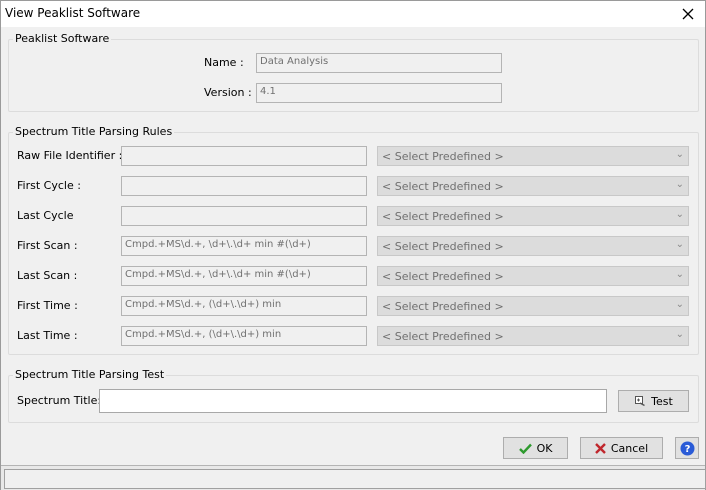 This screenshot has width=706, height=490. What do you see at coordinates (353, 401) in the screenshot?
I see `spectrum-title-input` at bounding box center [353, 401].